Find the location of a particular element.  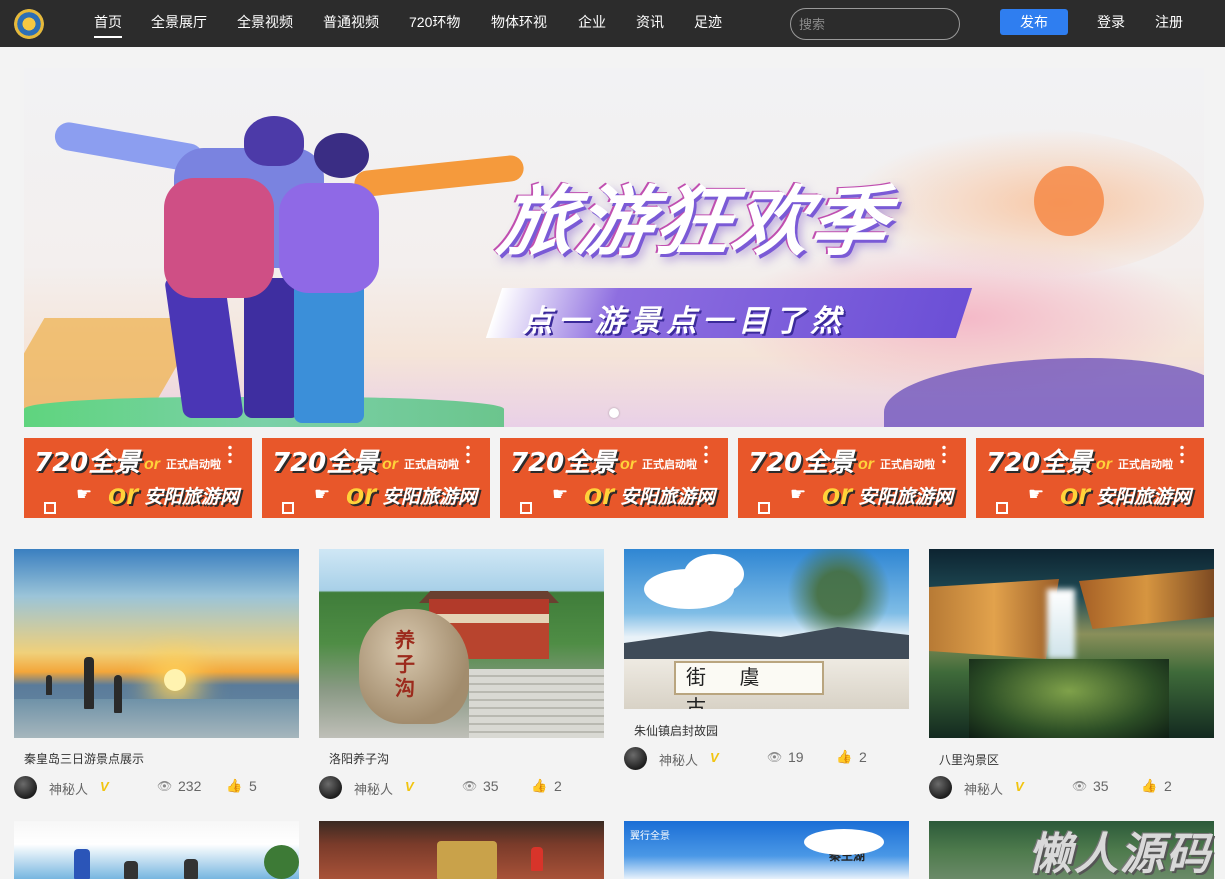

content-card: 养子沟 洛阳养子沟 神秘人 V 👁 35 👍 2 is located at coordinates (461, 674).